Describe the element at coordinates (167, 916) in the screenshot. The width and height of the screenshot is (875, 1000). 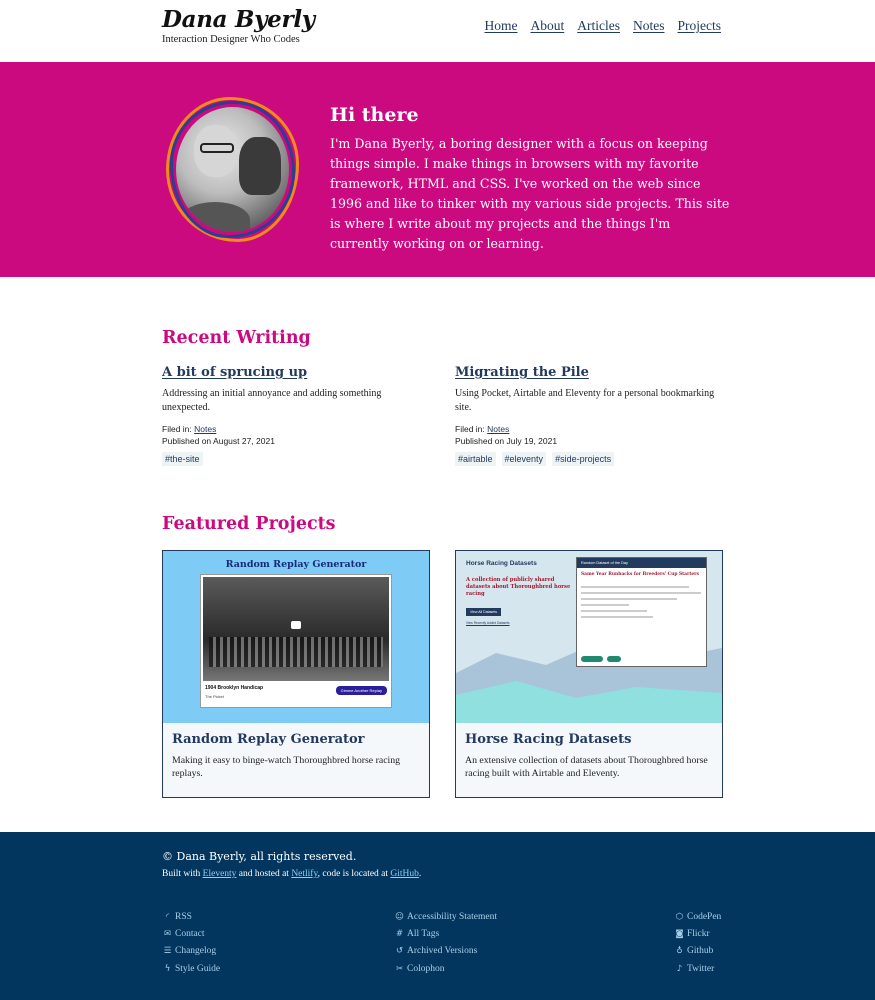
I see `rss-icon: ◜` at that location.